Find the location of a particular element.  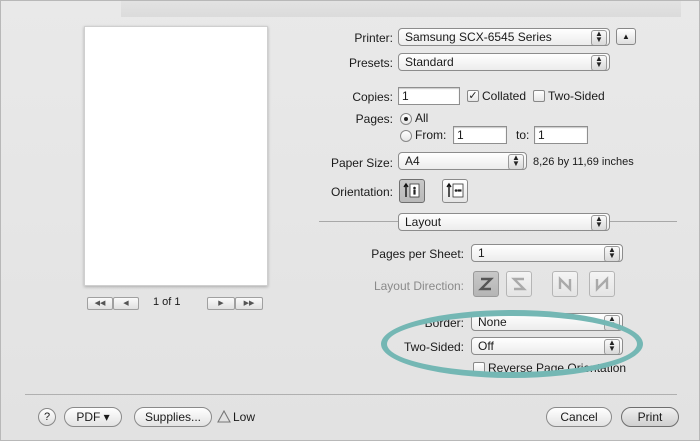

disclosure-up-icon: ▲ is located at coordinates (626, 36).